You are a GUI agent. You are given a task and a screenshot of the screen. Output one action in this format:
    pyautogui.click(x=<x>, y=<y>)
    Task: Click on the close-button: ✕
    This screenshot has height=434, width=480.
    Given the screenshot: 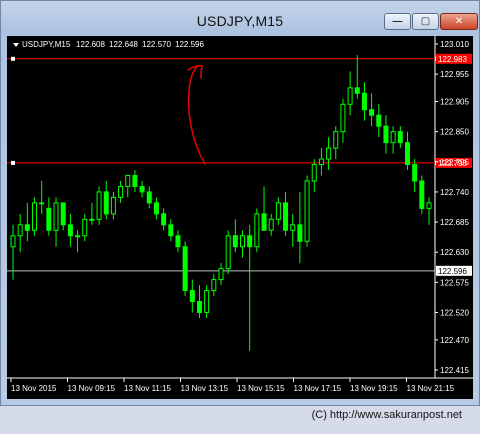 What is the action you would take?
    pyautogui.click(x=459, y=21)
    